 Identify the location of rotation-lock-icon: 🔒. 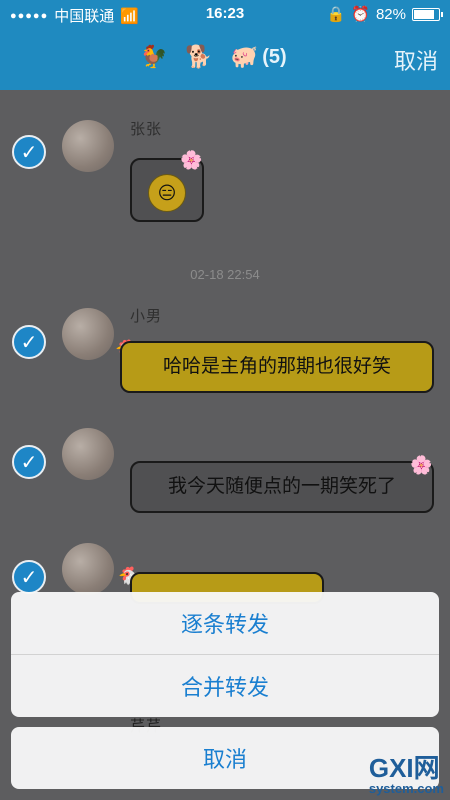
(336, 14).